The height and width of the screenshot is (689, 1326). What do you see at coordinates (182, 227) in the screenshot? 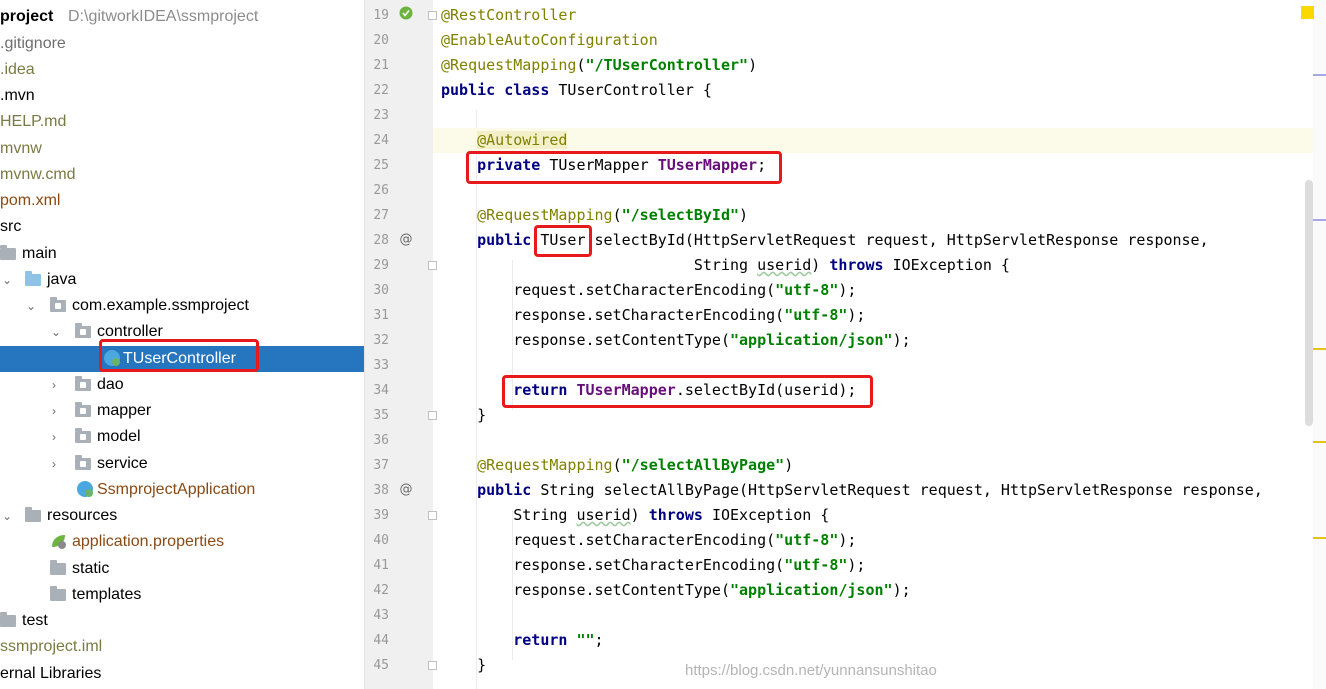
I see `tree-item-src: src` at bounding box center [182, 227].